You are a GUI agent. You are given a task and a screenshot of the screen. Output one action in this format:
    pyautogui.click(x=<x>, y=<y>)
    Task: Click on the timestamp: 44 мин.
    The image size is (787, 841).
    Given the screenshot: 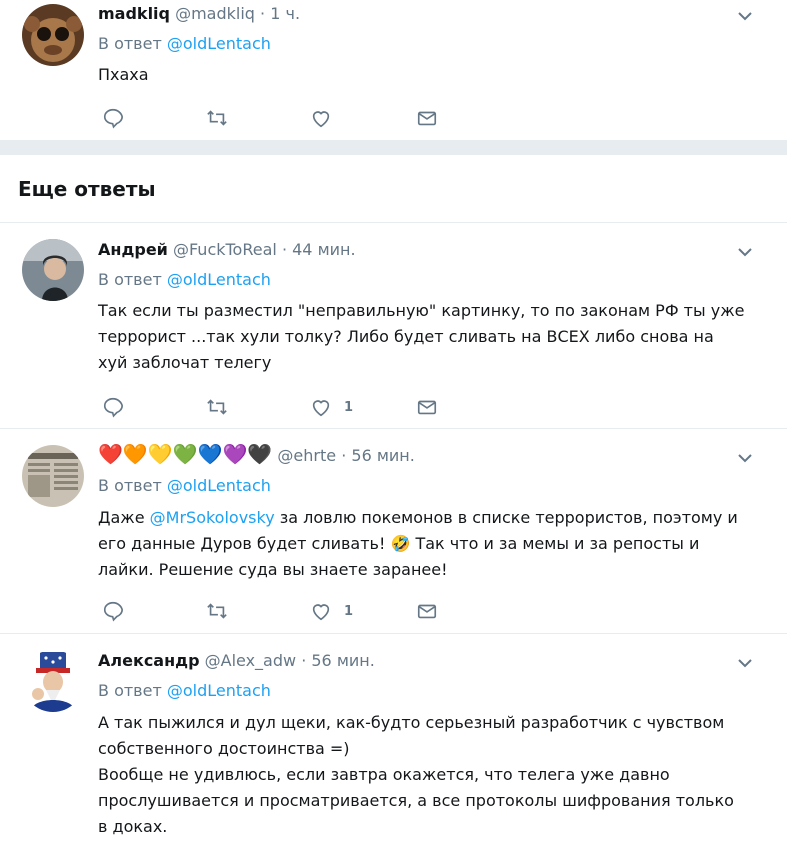 What is the action you would take?
    pyautogui.click(x=323, y=249)
    